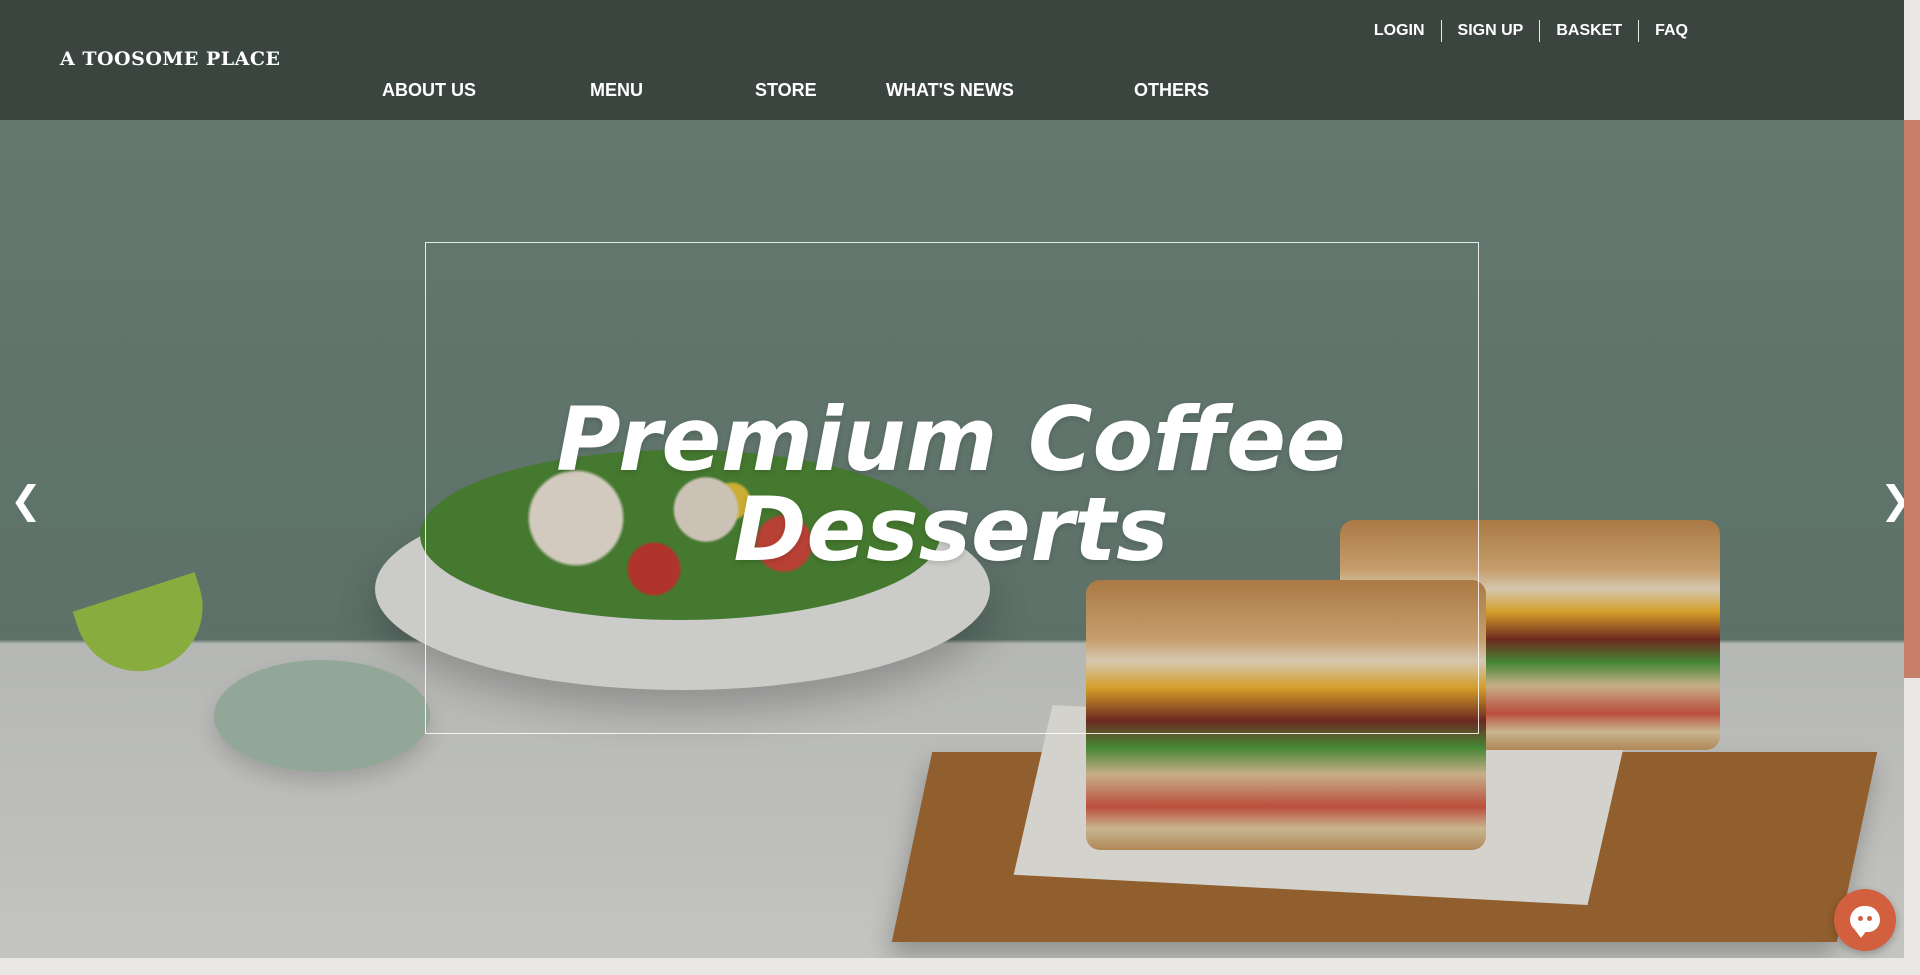  Describe the element at coordinates (1589, 31) in the screenshot. I see `basket-link: BASKET` at that location.